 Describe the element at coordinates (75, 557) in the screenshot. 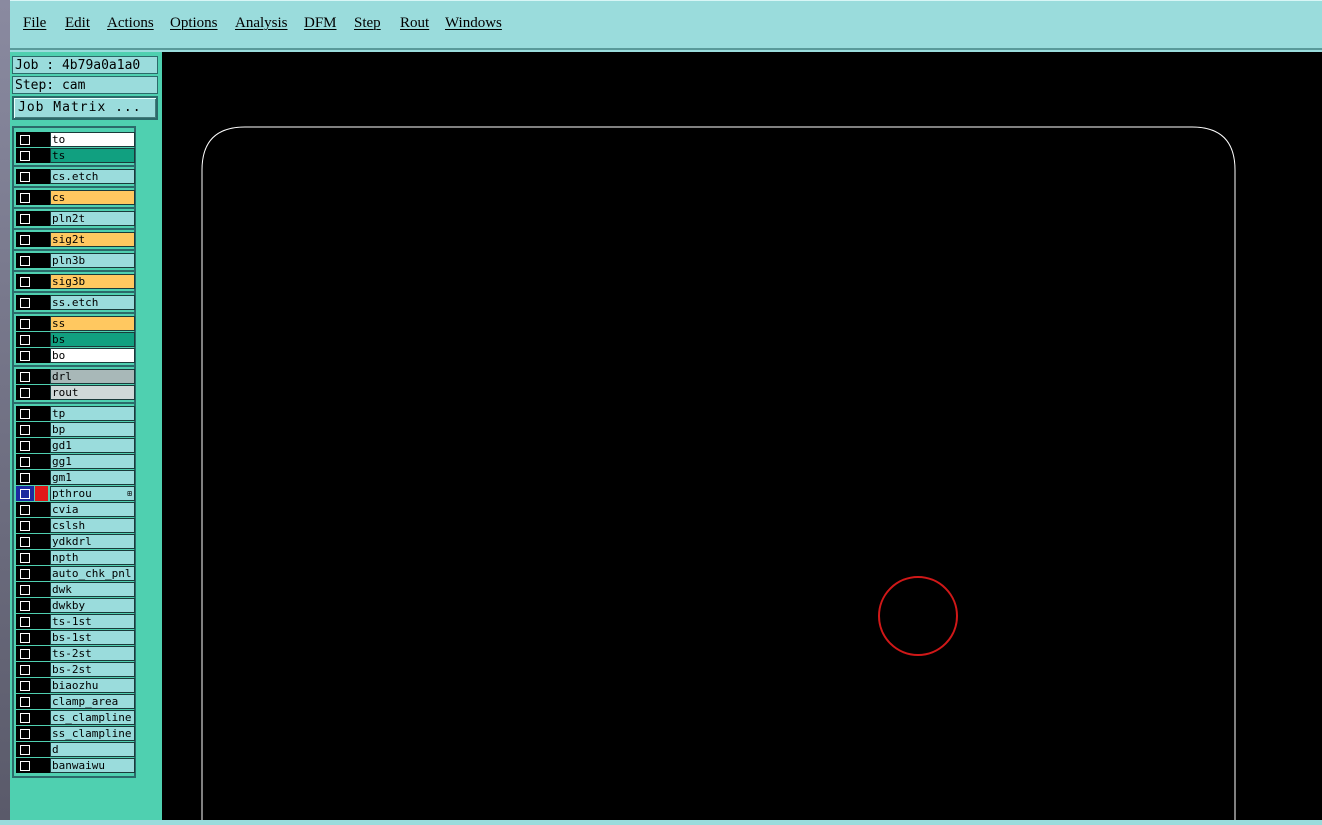

I see `layer-row: npth` at that location.